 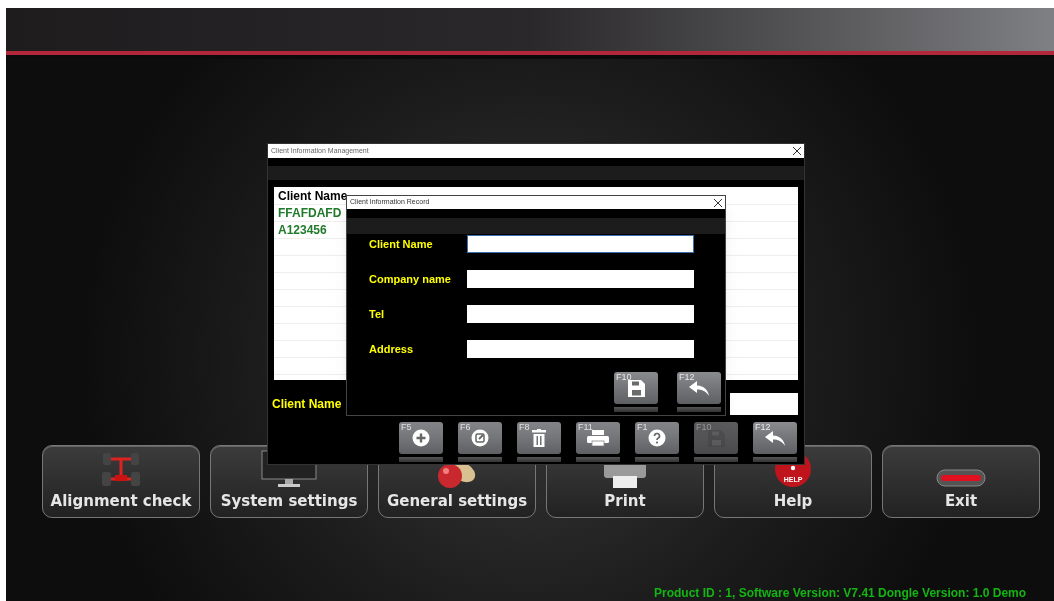 I want to click on printer-icon, so click(x=598, y=438).